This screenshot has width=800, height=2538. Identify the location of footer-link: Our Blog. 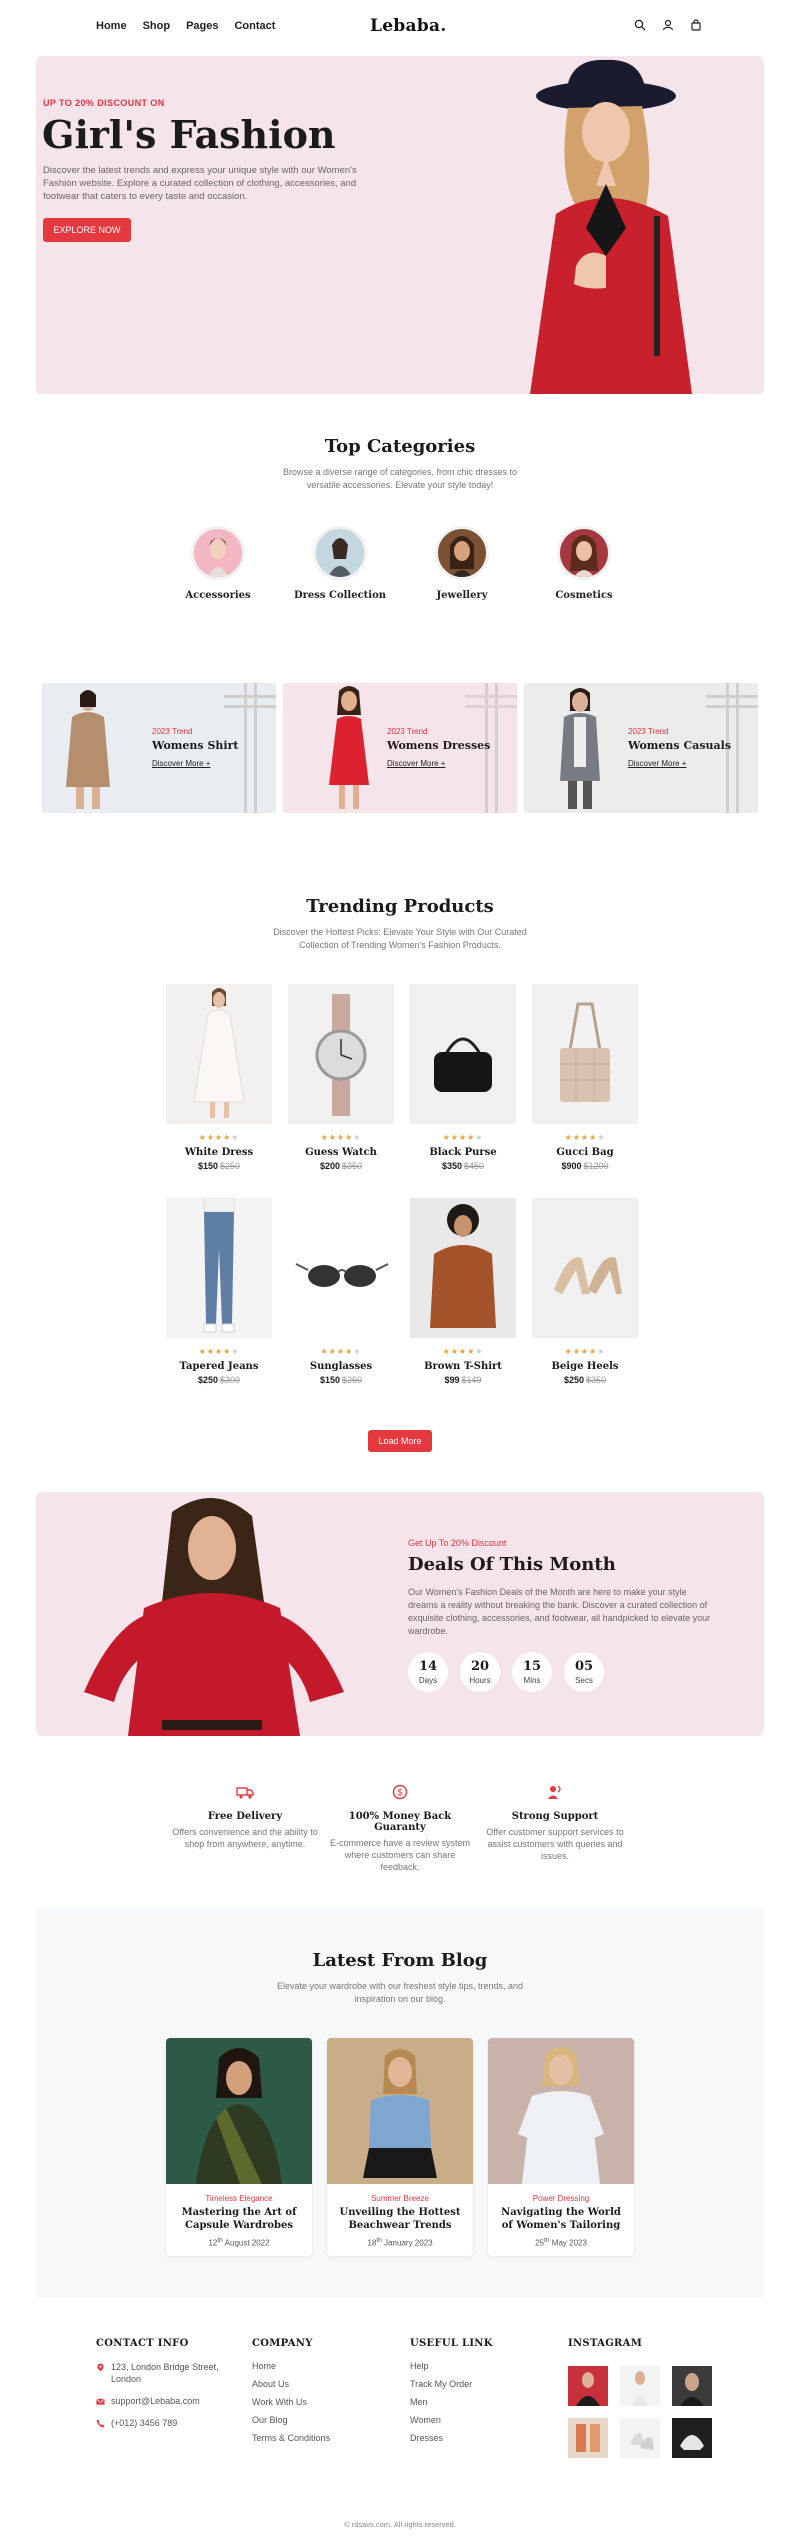
(291, 2420).